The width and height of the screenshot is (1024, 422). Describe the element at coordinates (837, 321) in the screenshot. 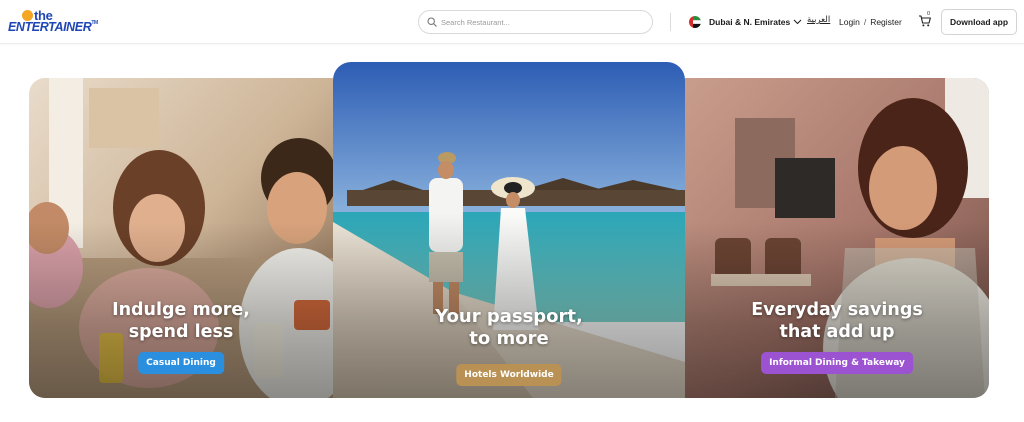

I see `card-headline: Everyday savings that add up` at that location.